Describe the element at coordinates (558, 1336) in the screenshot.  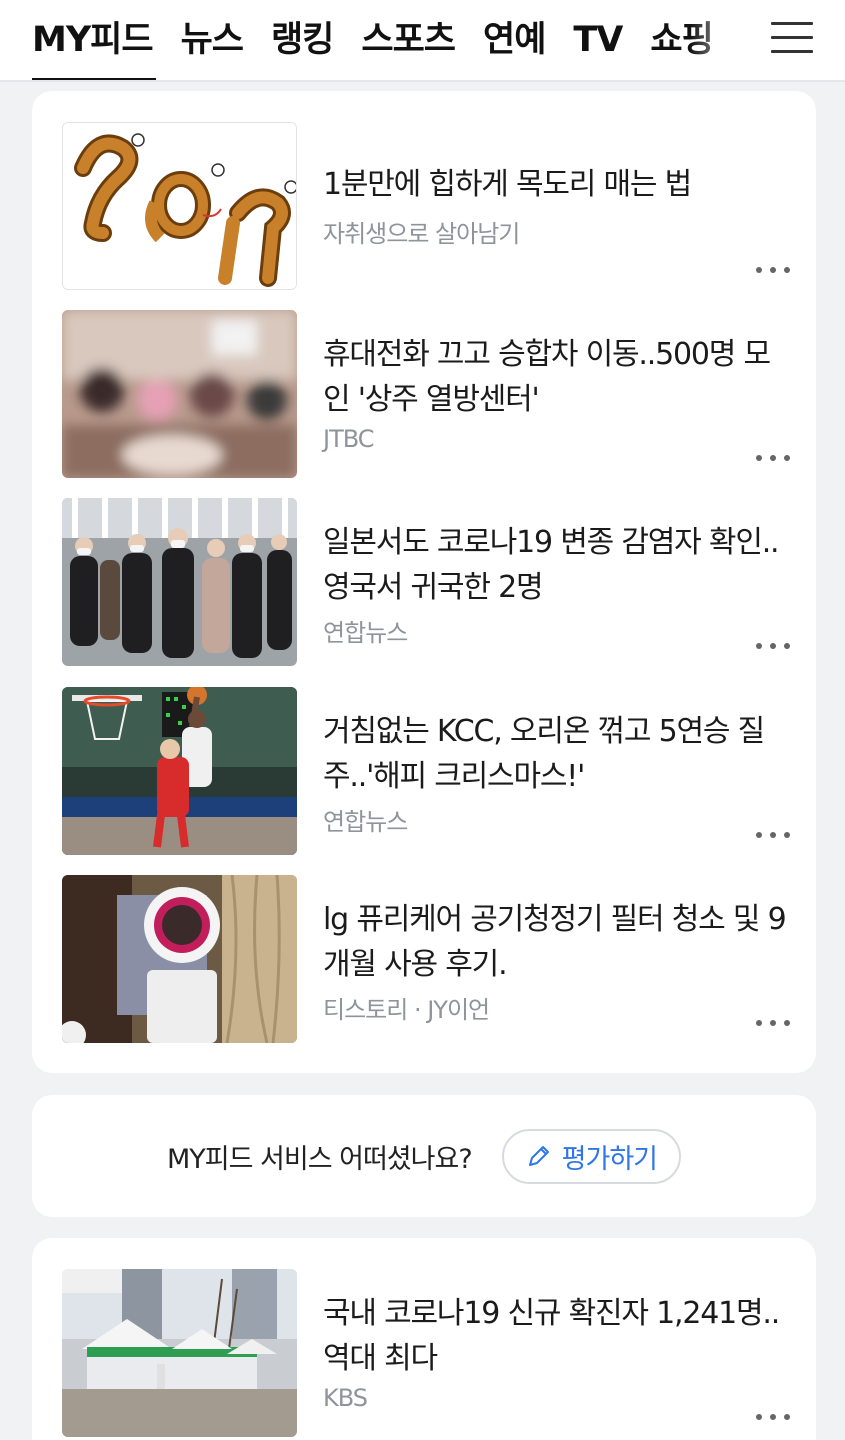
I see `article-title: 국내 코로나19 신규 확진자 1,241명..역대 최다` at that location.